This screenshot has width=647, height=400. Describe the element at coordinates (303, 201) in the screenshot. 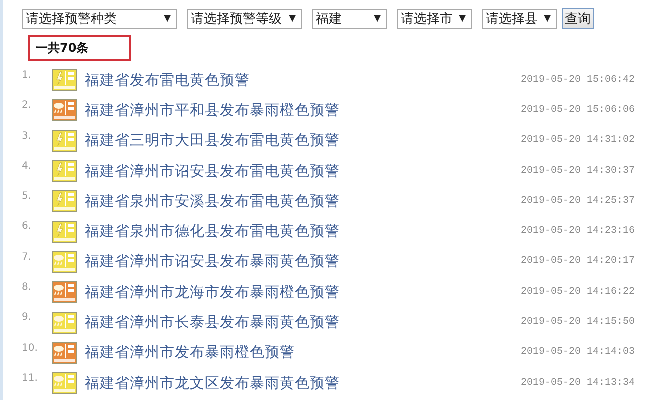

I see `alert-link: 福建省泉州市安溪县发布雷电黄色预警` at that location.